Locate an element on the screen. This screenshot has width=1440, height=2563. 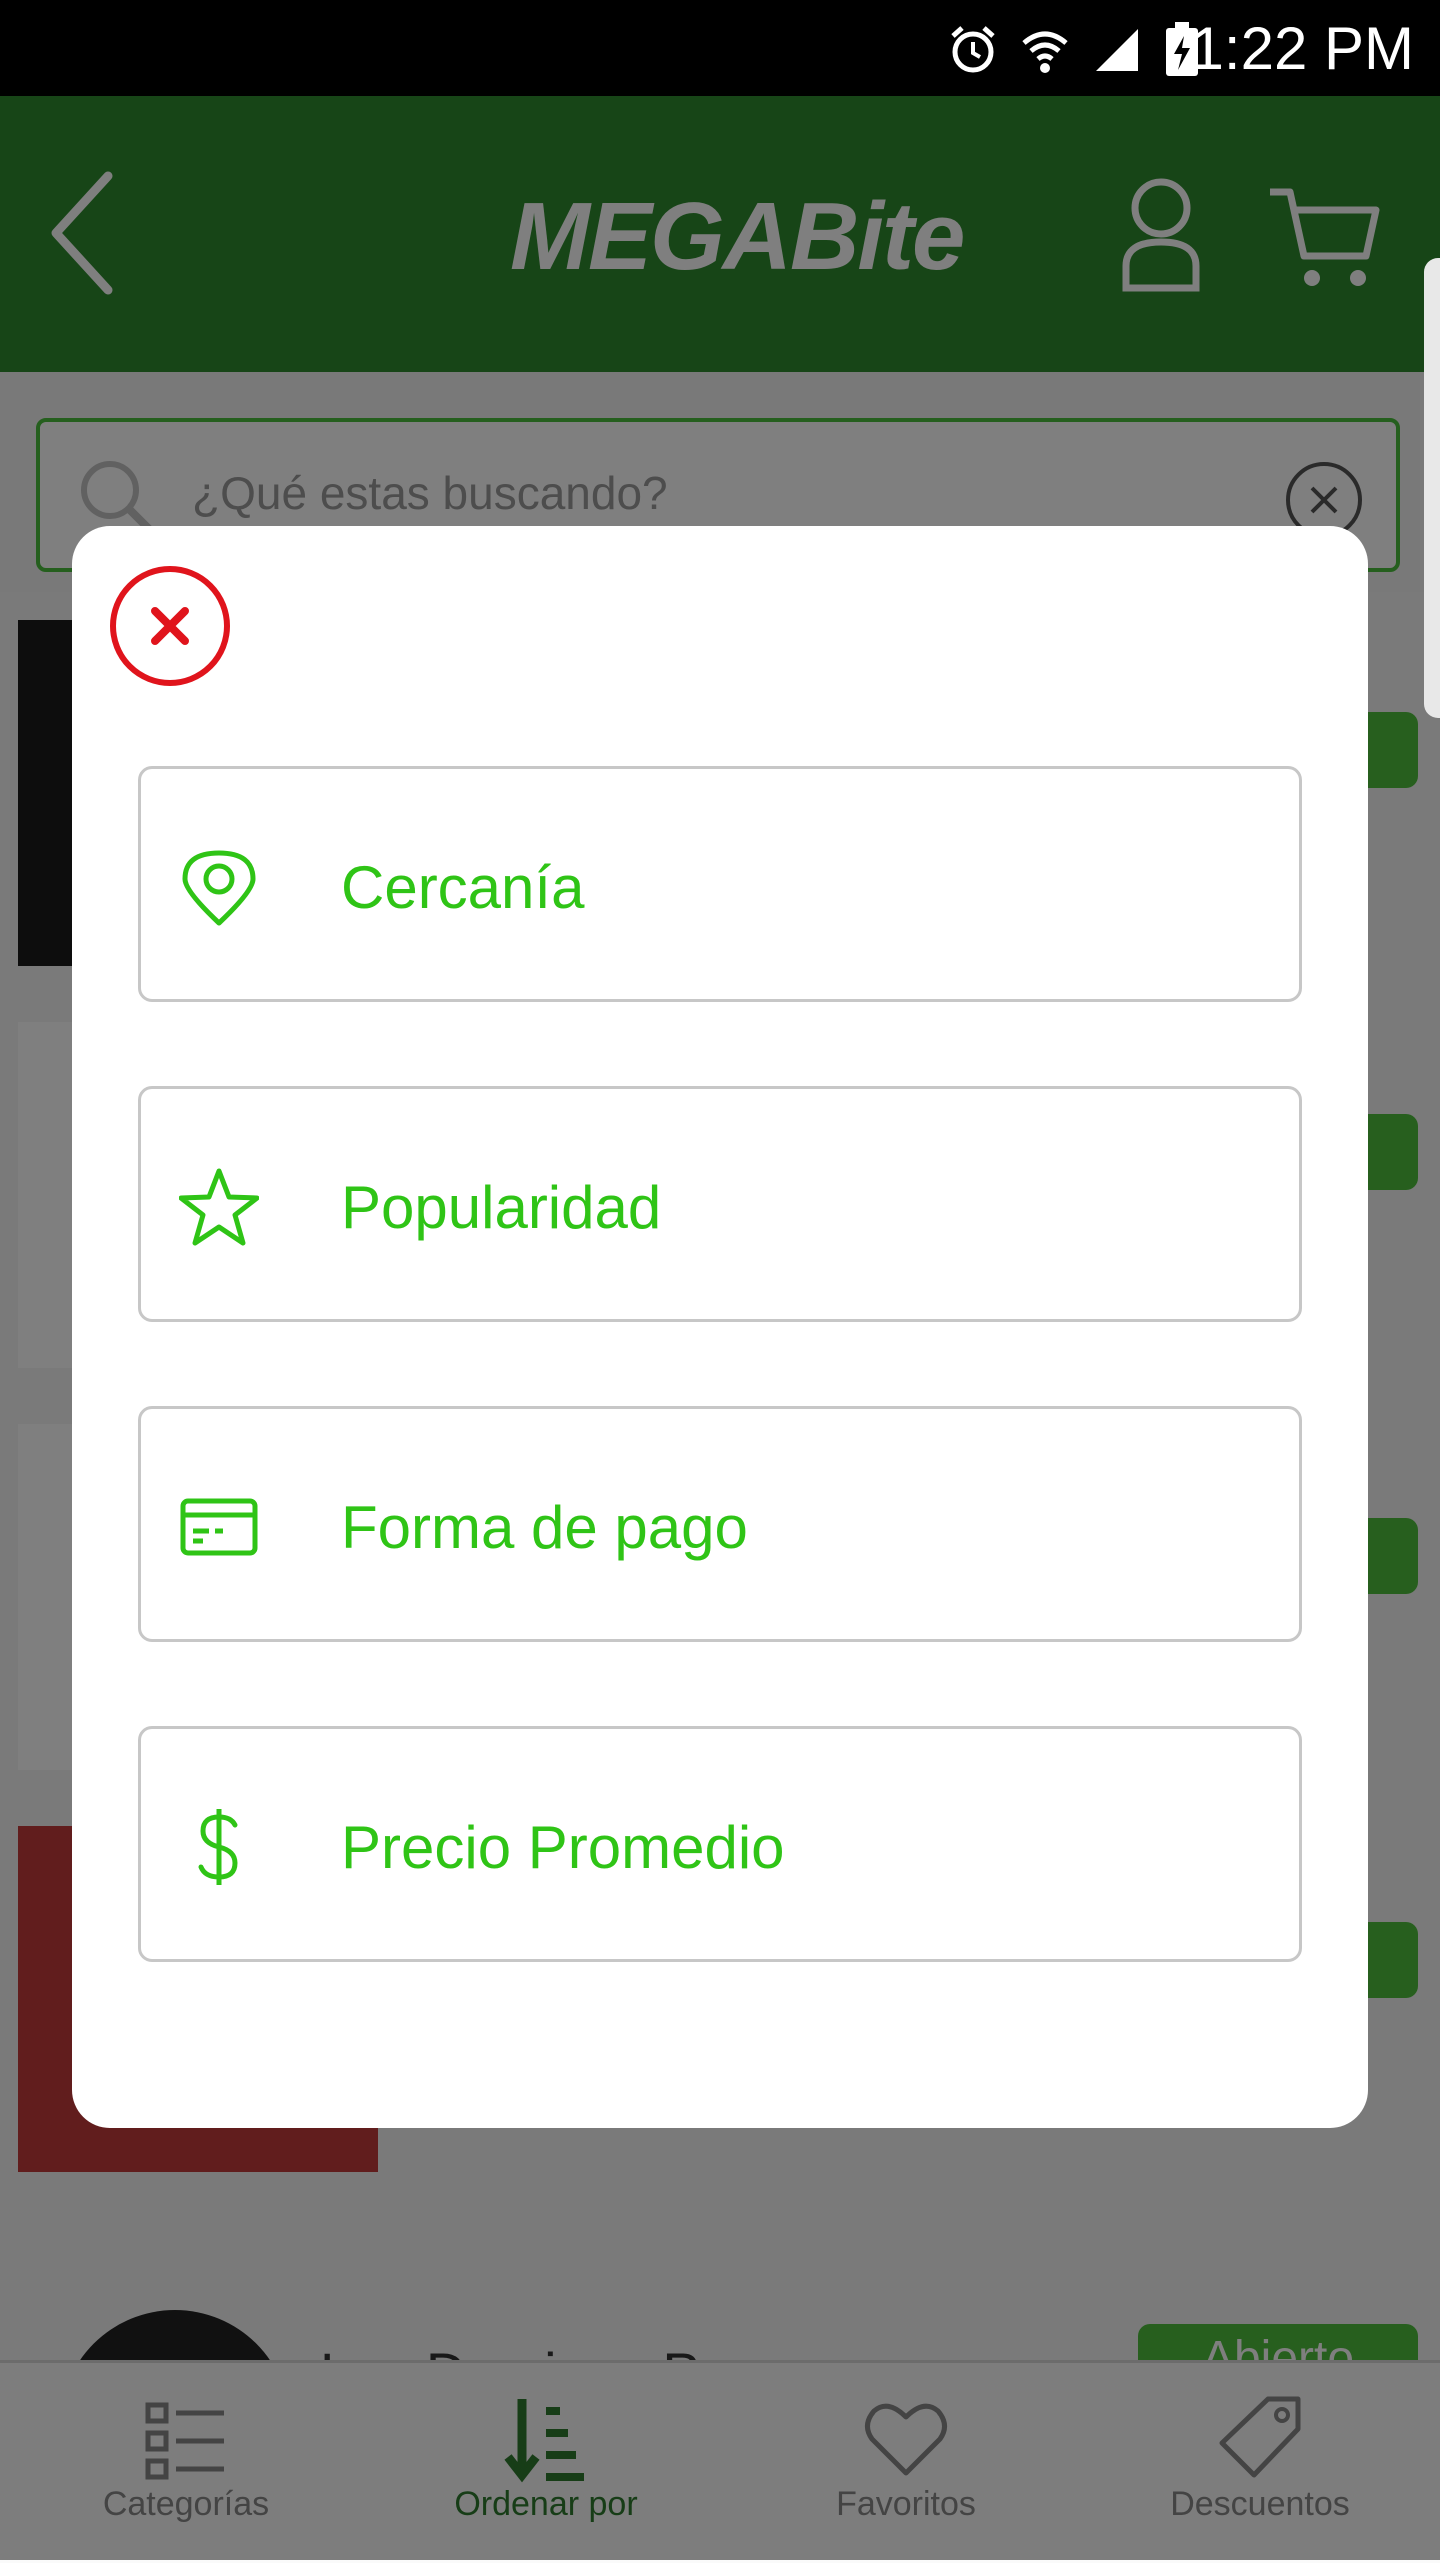
sort-option-label: Popularidad is located at coordinates (501, 1207).